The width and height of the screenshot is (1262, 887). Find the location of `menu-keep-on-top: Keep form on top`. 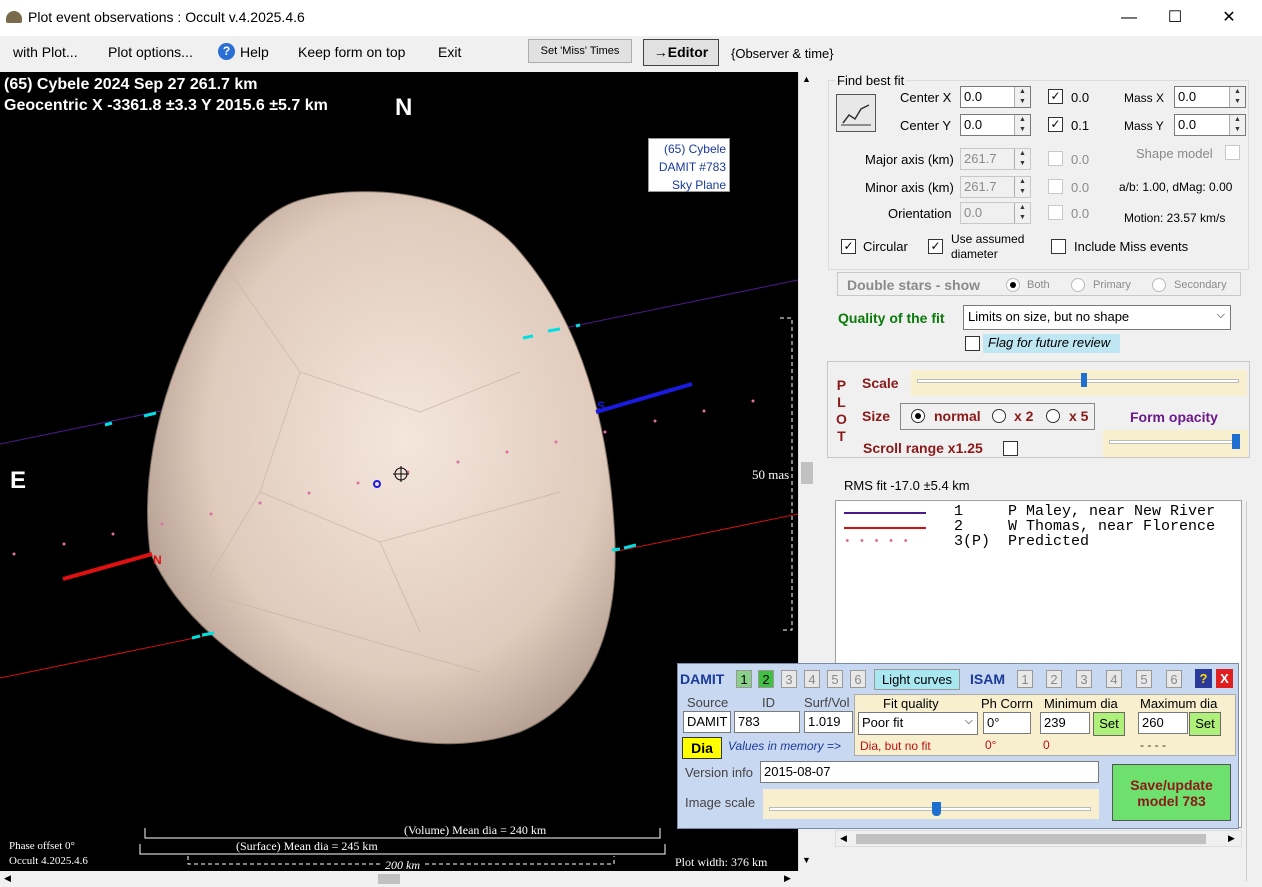

menu-keep-on-top: Keep form on top is located at coordinates (351, 52).